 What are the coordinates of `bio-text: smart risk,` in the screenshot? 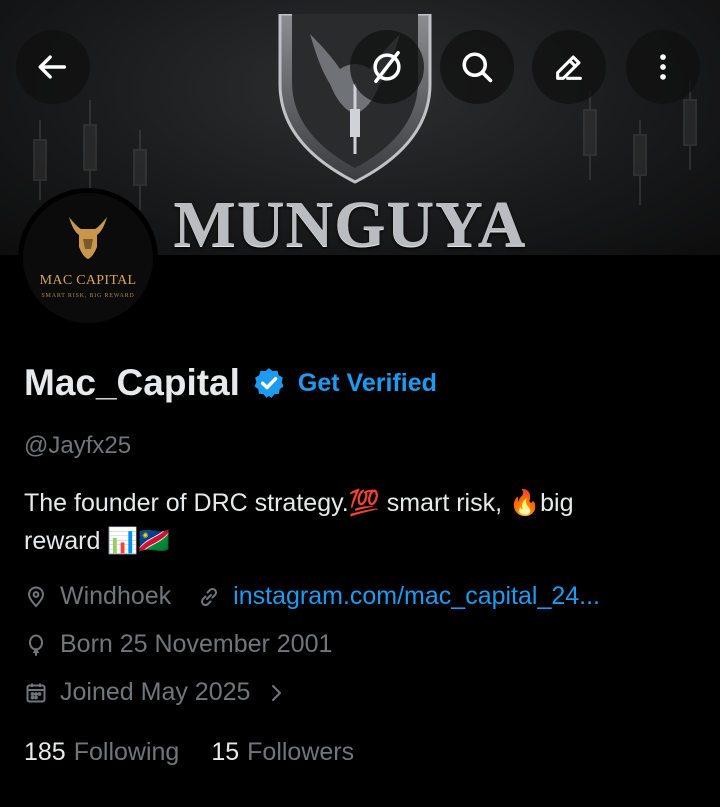 It's located at (444, 503).